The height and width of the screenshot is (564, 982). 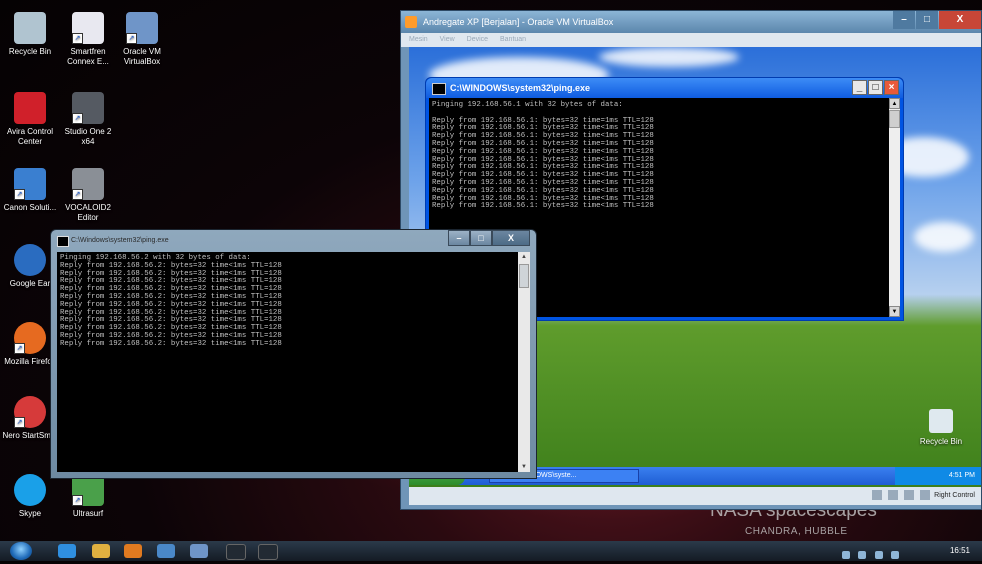 What do you see at coordinates (938, 476) in the screenshot?
I see `xp-clock: 4:51 PM` at bounding box center [938, 476].